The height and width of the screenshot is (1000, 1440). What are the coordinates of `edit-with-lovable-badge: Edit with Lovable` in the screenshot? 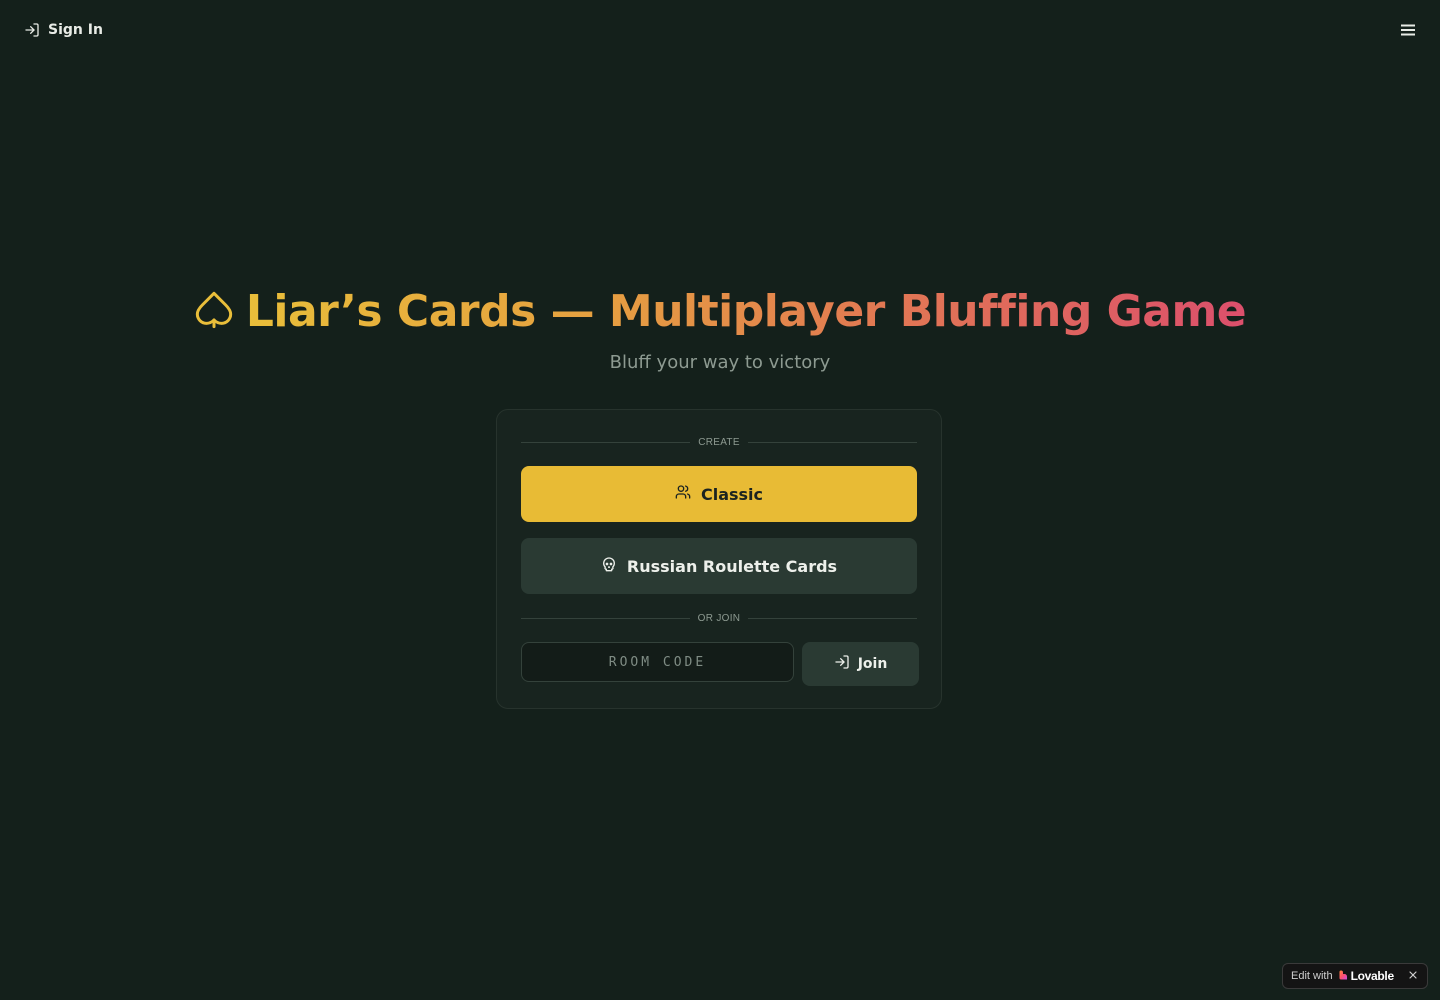 It's located at (1355, 976).